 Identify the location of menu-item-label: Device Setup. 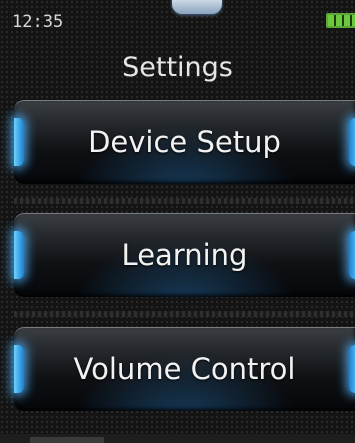
(184, 142).